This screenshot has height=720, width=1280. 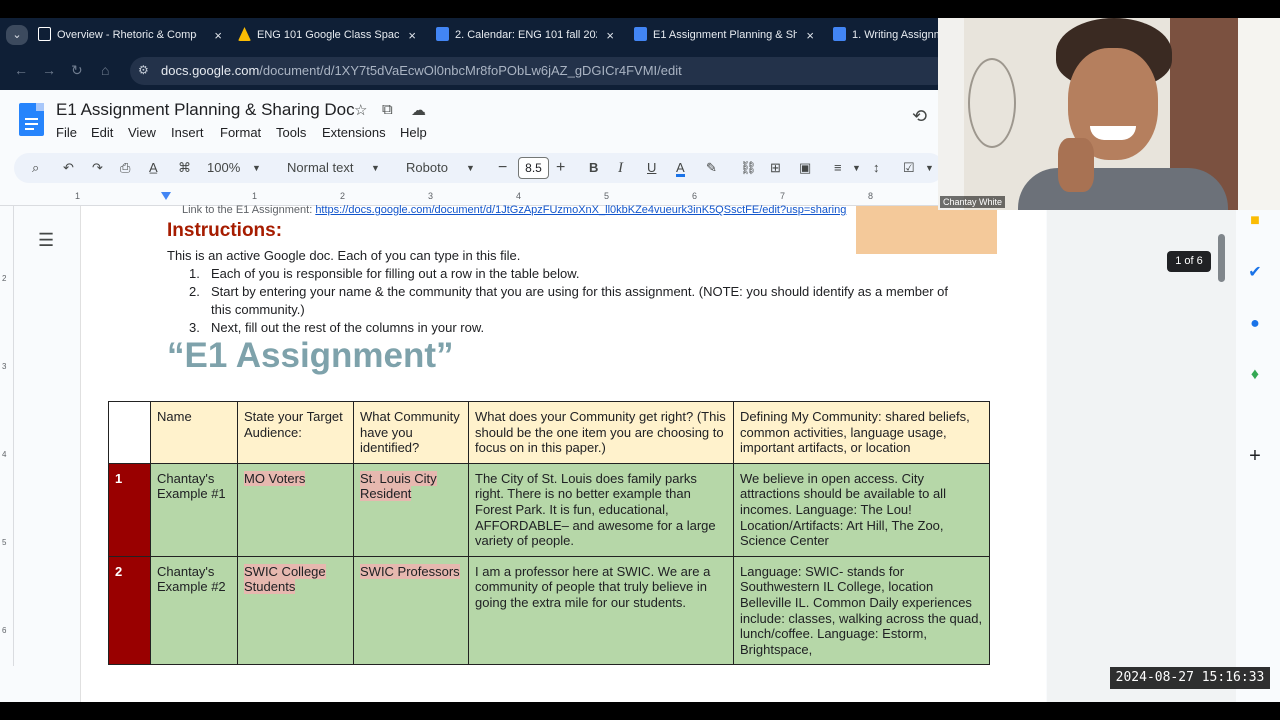 I want to click on spellcheck-icon: A̲, so click(x=153, y=168).